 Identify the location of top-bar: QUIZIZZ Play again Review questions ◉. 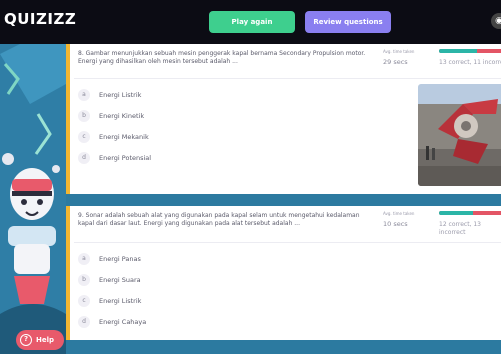
(250, 22).